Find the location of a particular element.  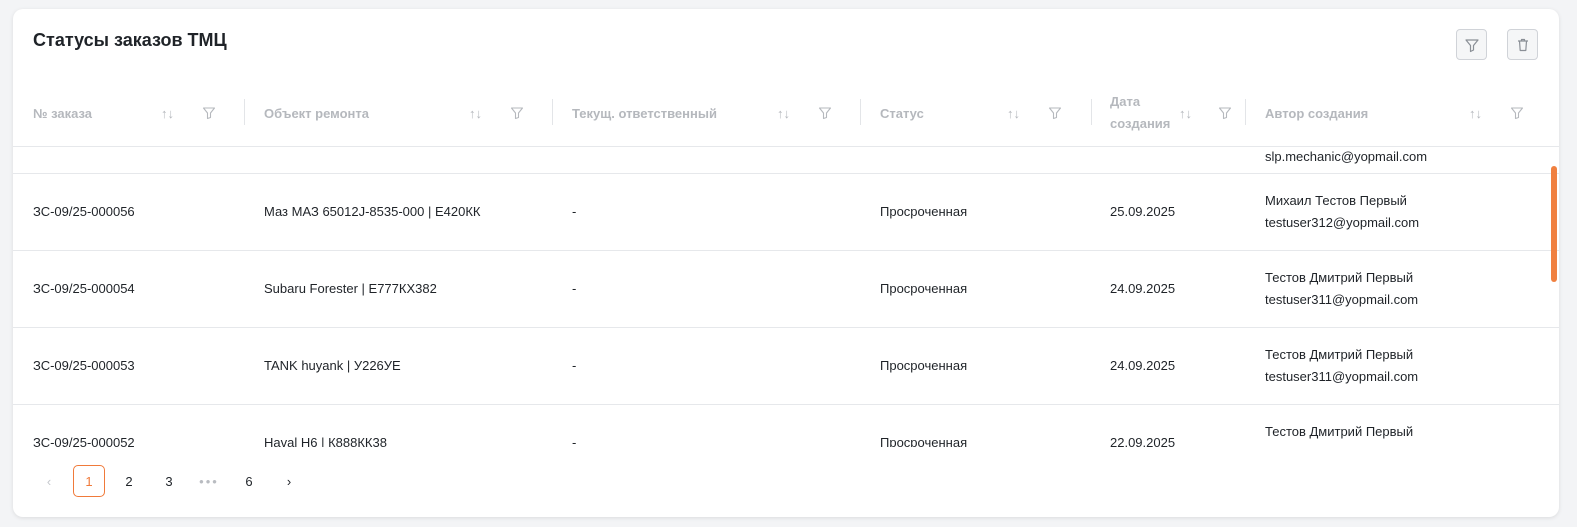

page-button-1: 1 is located at coordinates (89, 481).